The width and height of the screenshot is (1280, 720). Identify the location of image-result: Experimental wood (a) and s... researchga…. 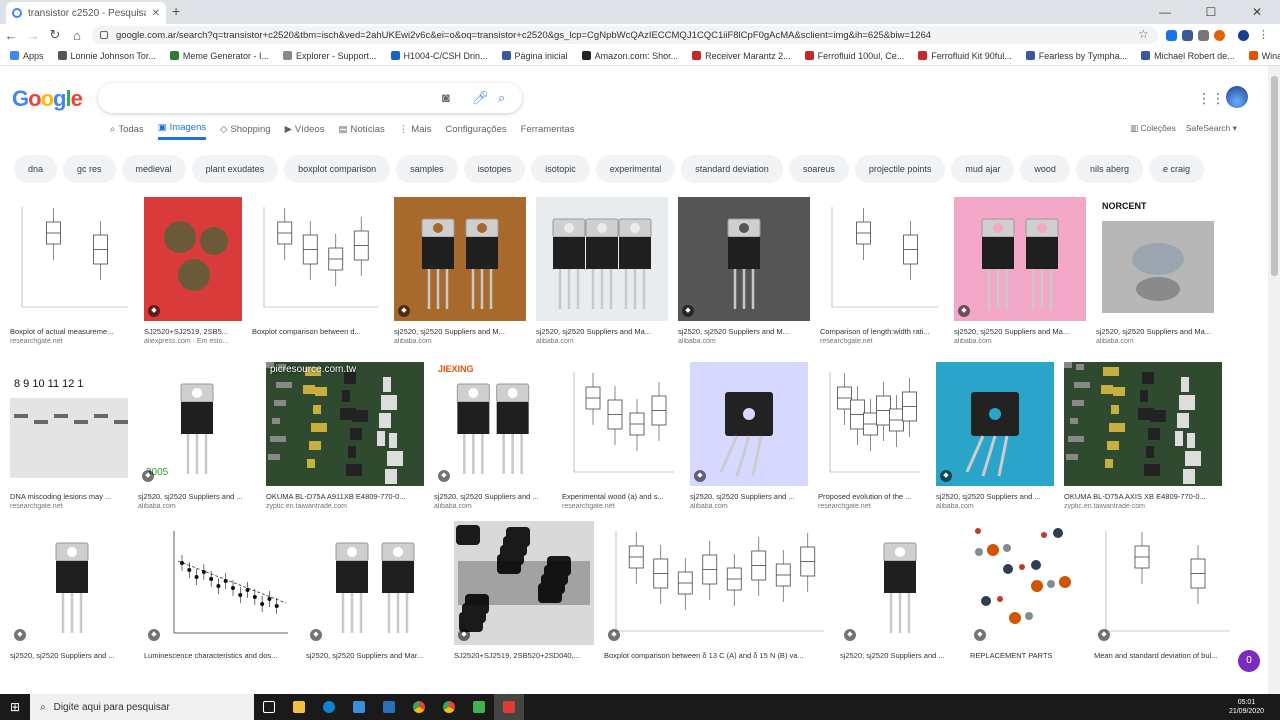
(621, 436).